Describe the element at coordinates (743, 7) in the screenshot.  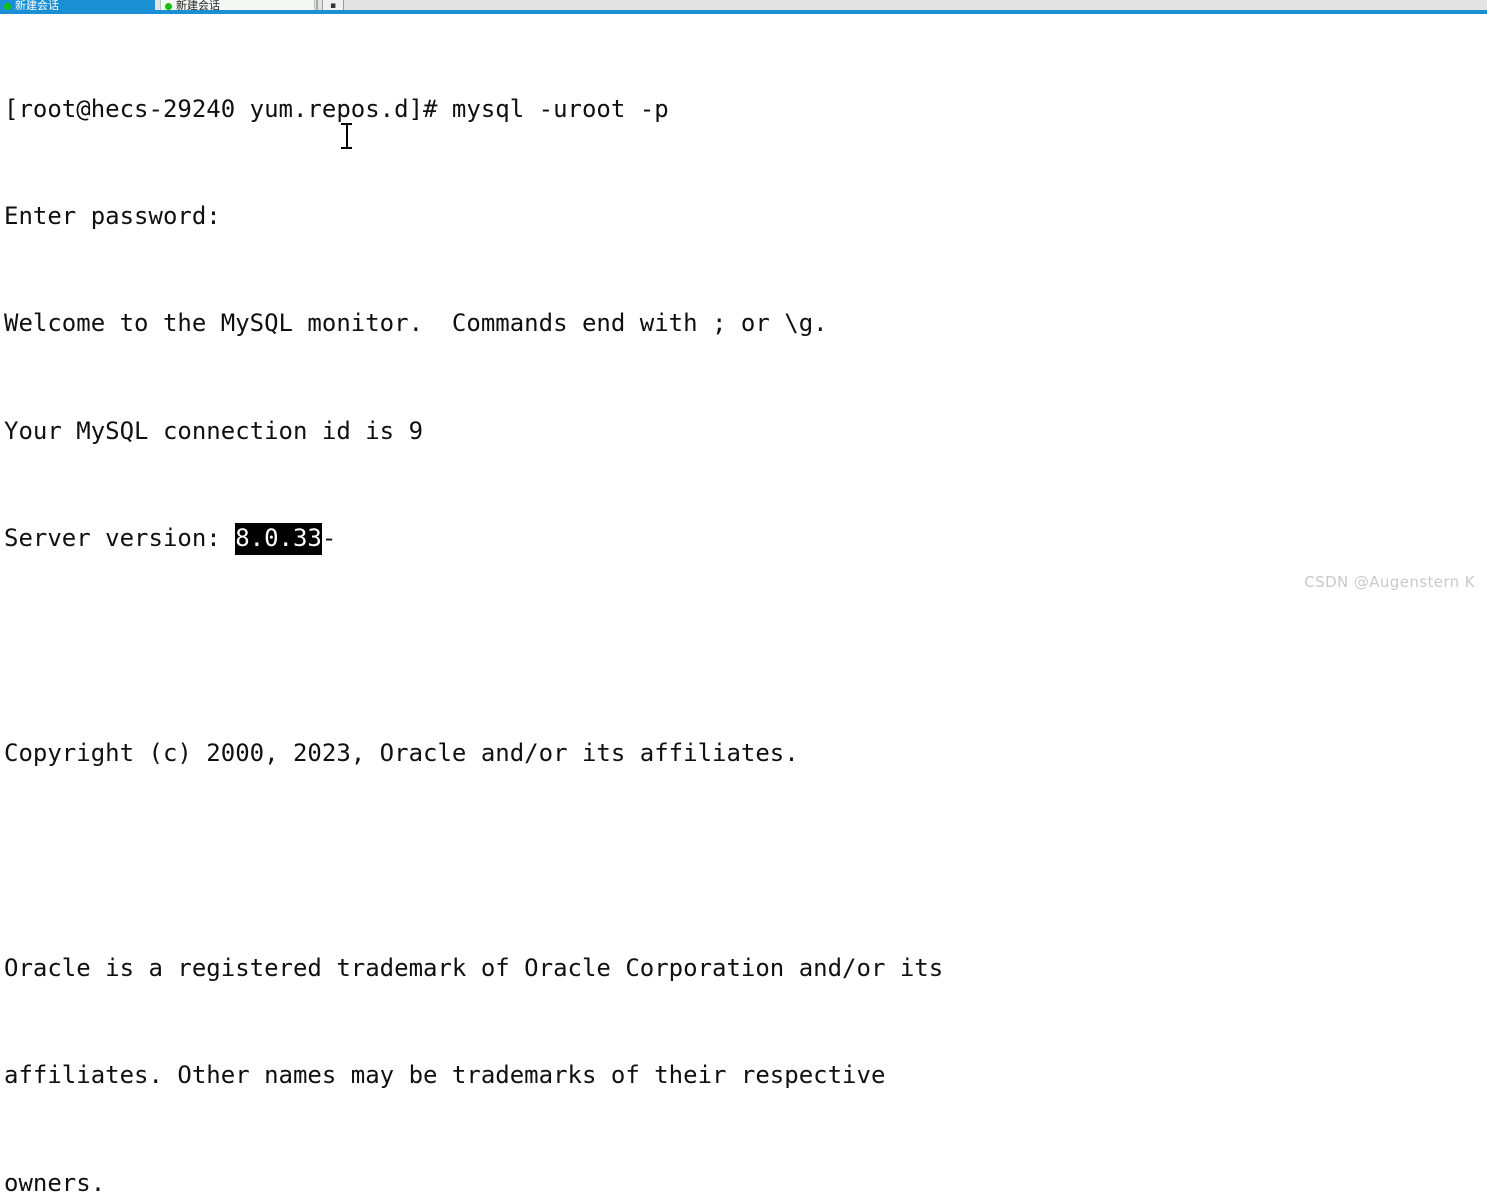
I see `tab-strip: 新建会话 新建会话 ▪` at that location.